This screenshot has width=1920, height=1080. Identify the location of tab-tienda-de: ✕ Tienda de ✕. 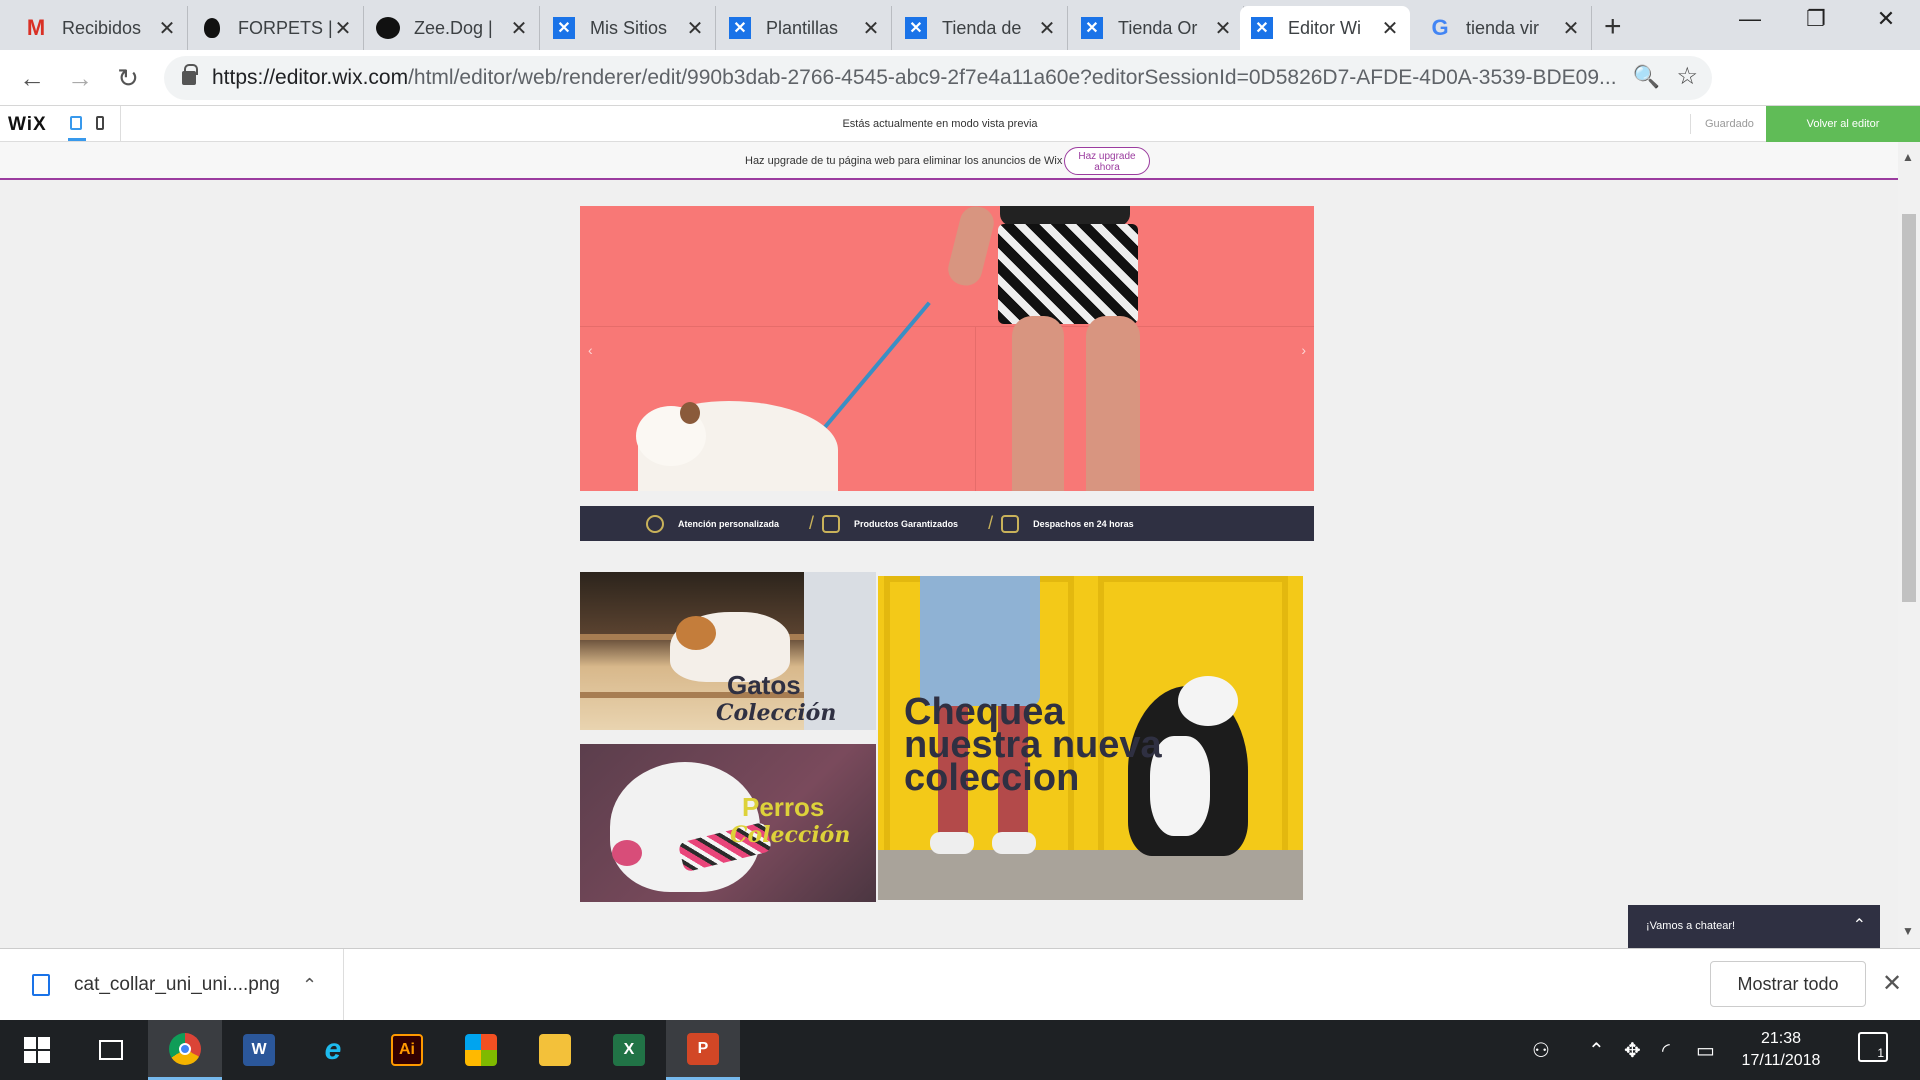
(981, 28).